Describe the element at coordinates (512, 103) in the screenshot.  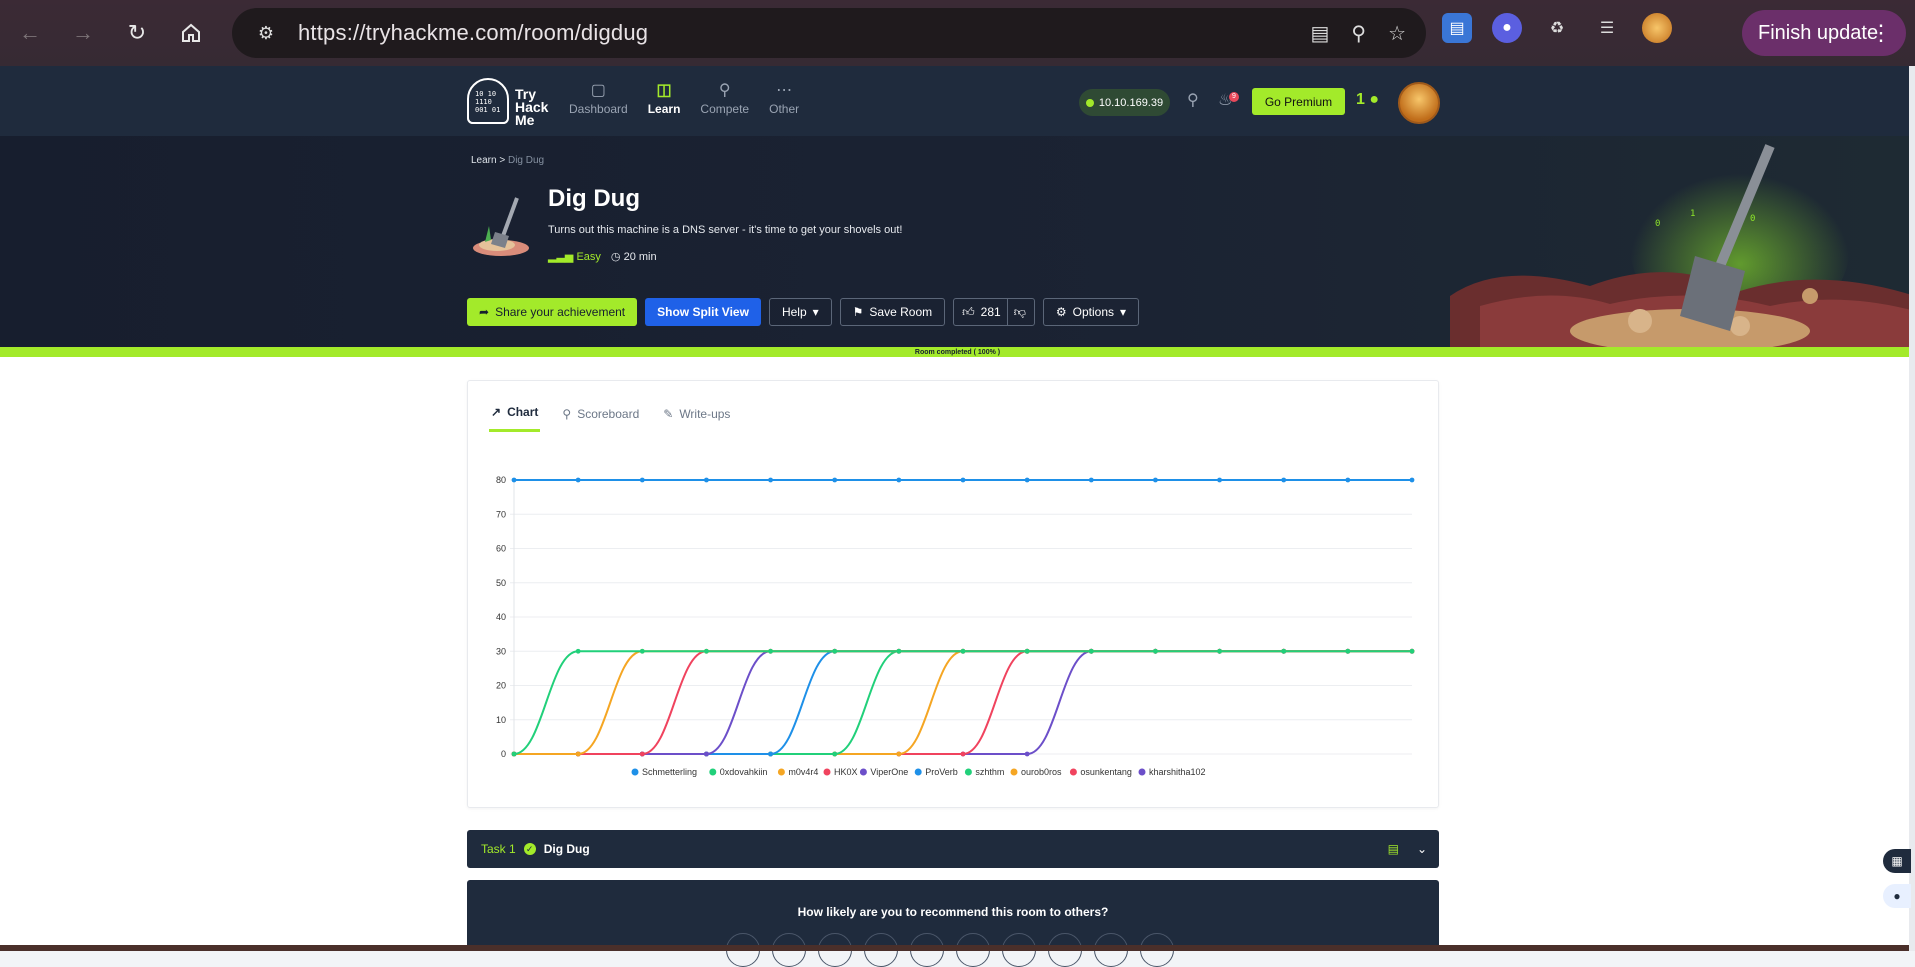
I see `tryhackme-logo: 10 10 1110 001 01 Try Hack Me` at that location.